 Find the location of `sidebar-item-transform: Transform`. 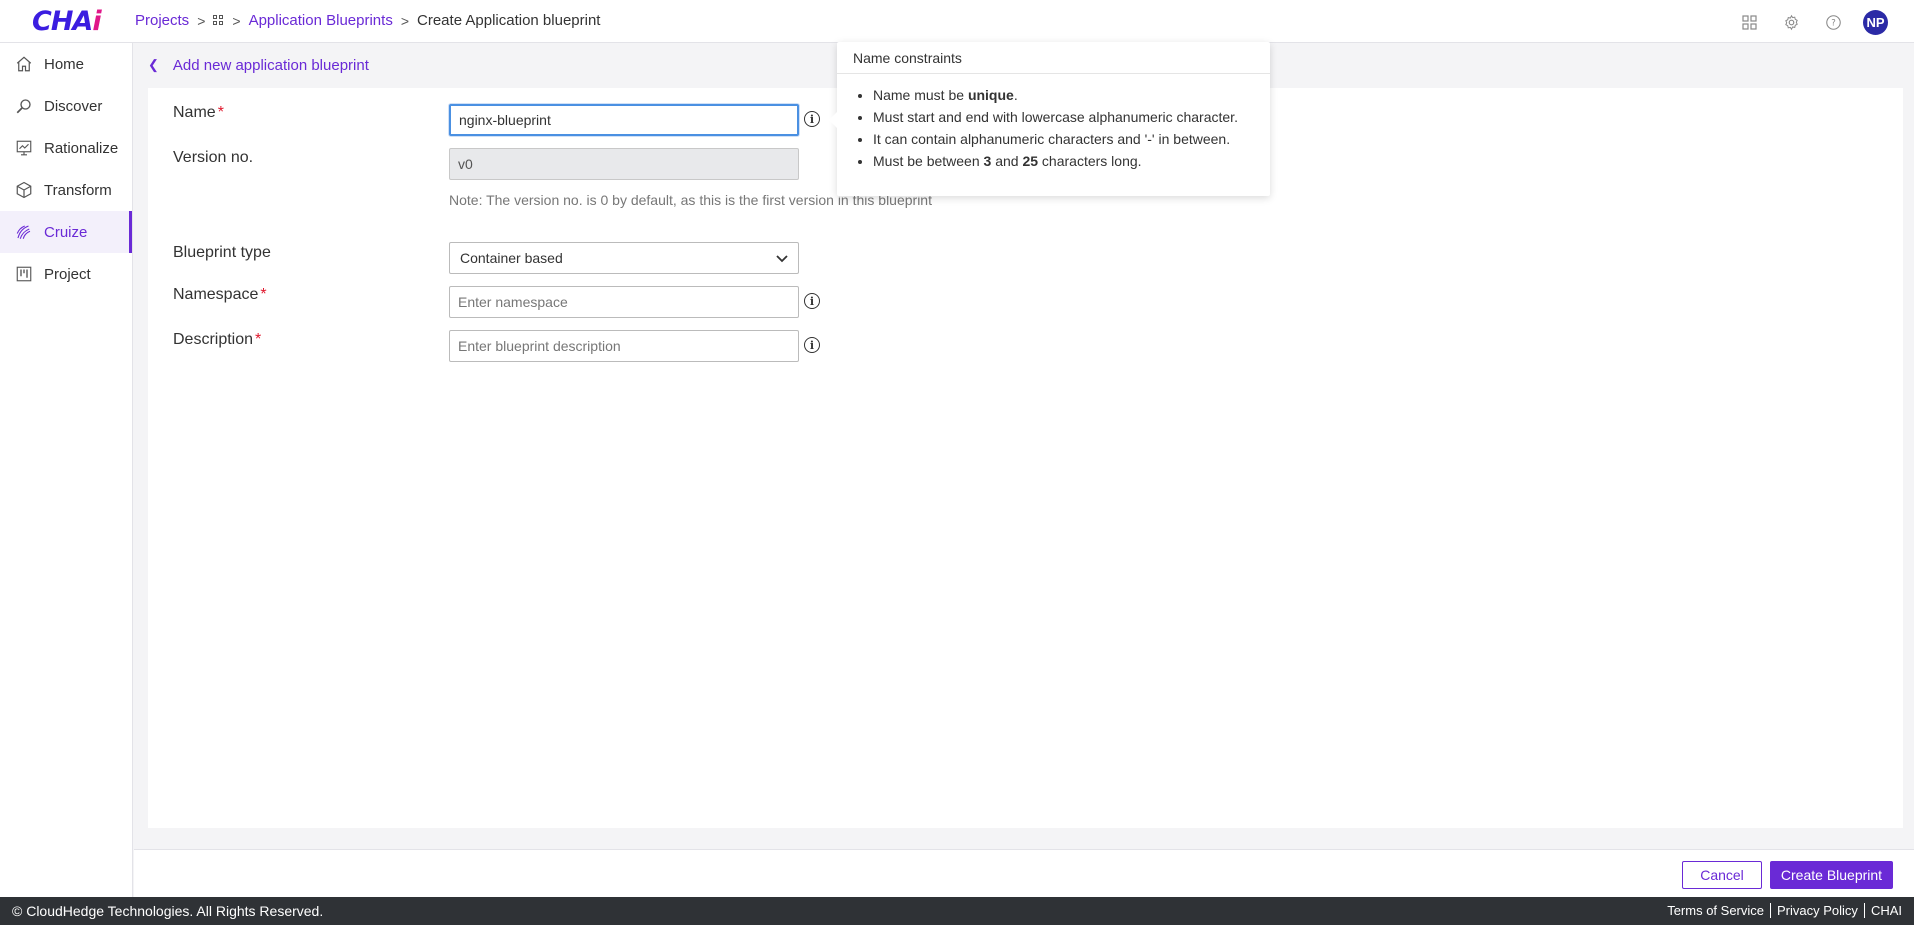

sidebar-item-transform: Transform is located at coordinates (66, 190).